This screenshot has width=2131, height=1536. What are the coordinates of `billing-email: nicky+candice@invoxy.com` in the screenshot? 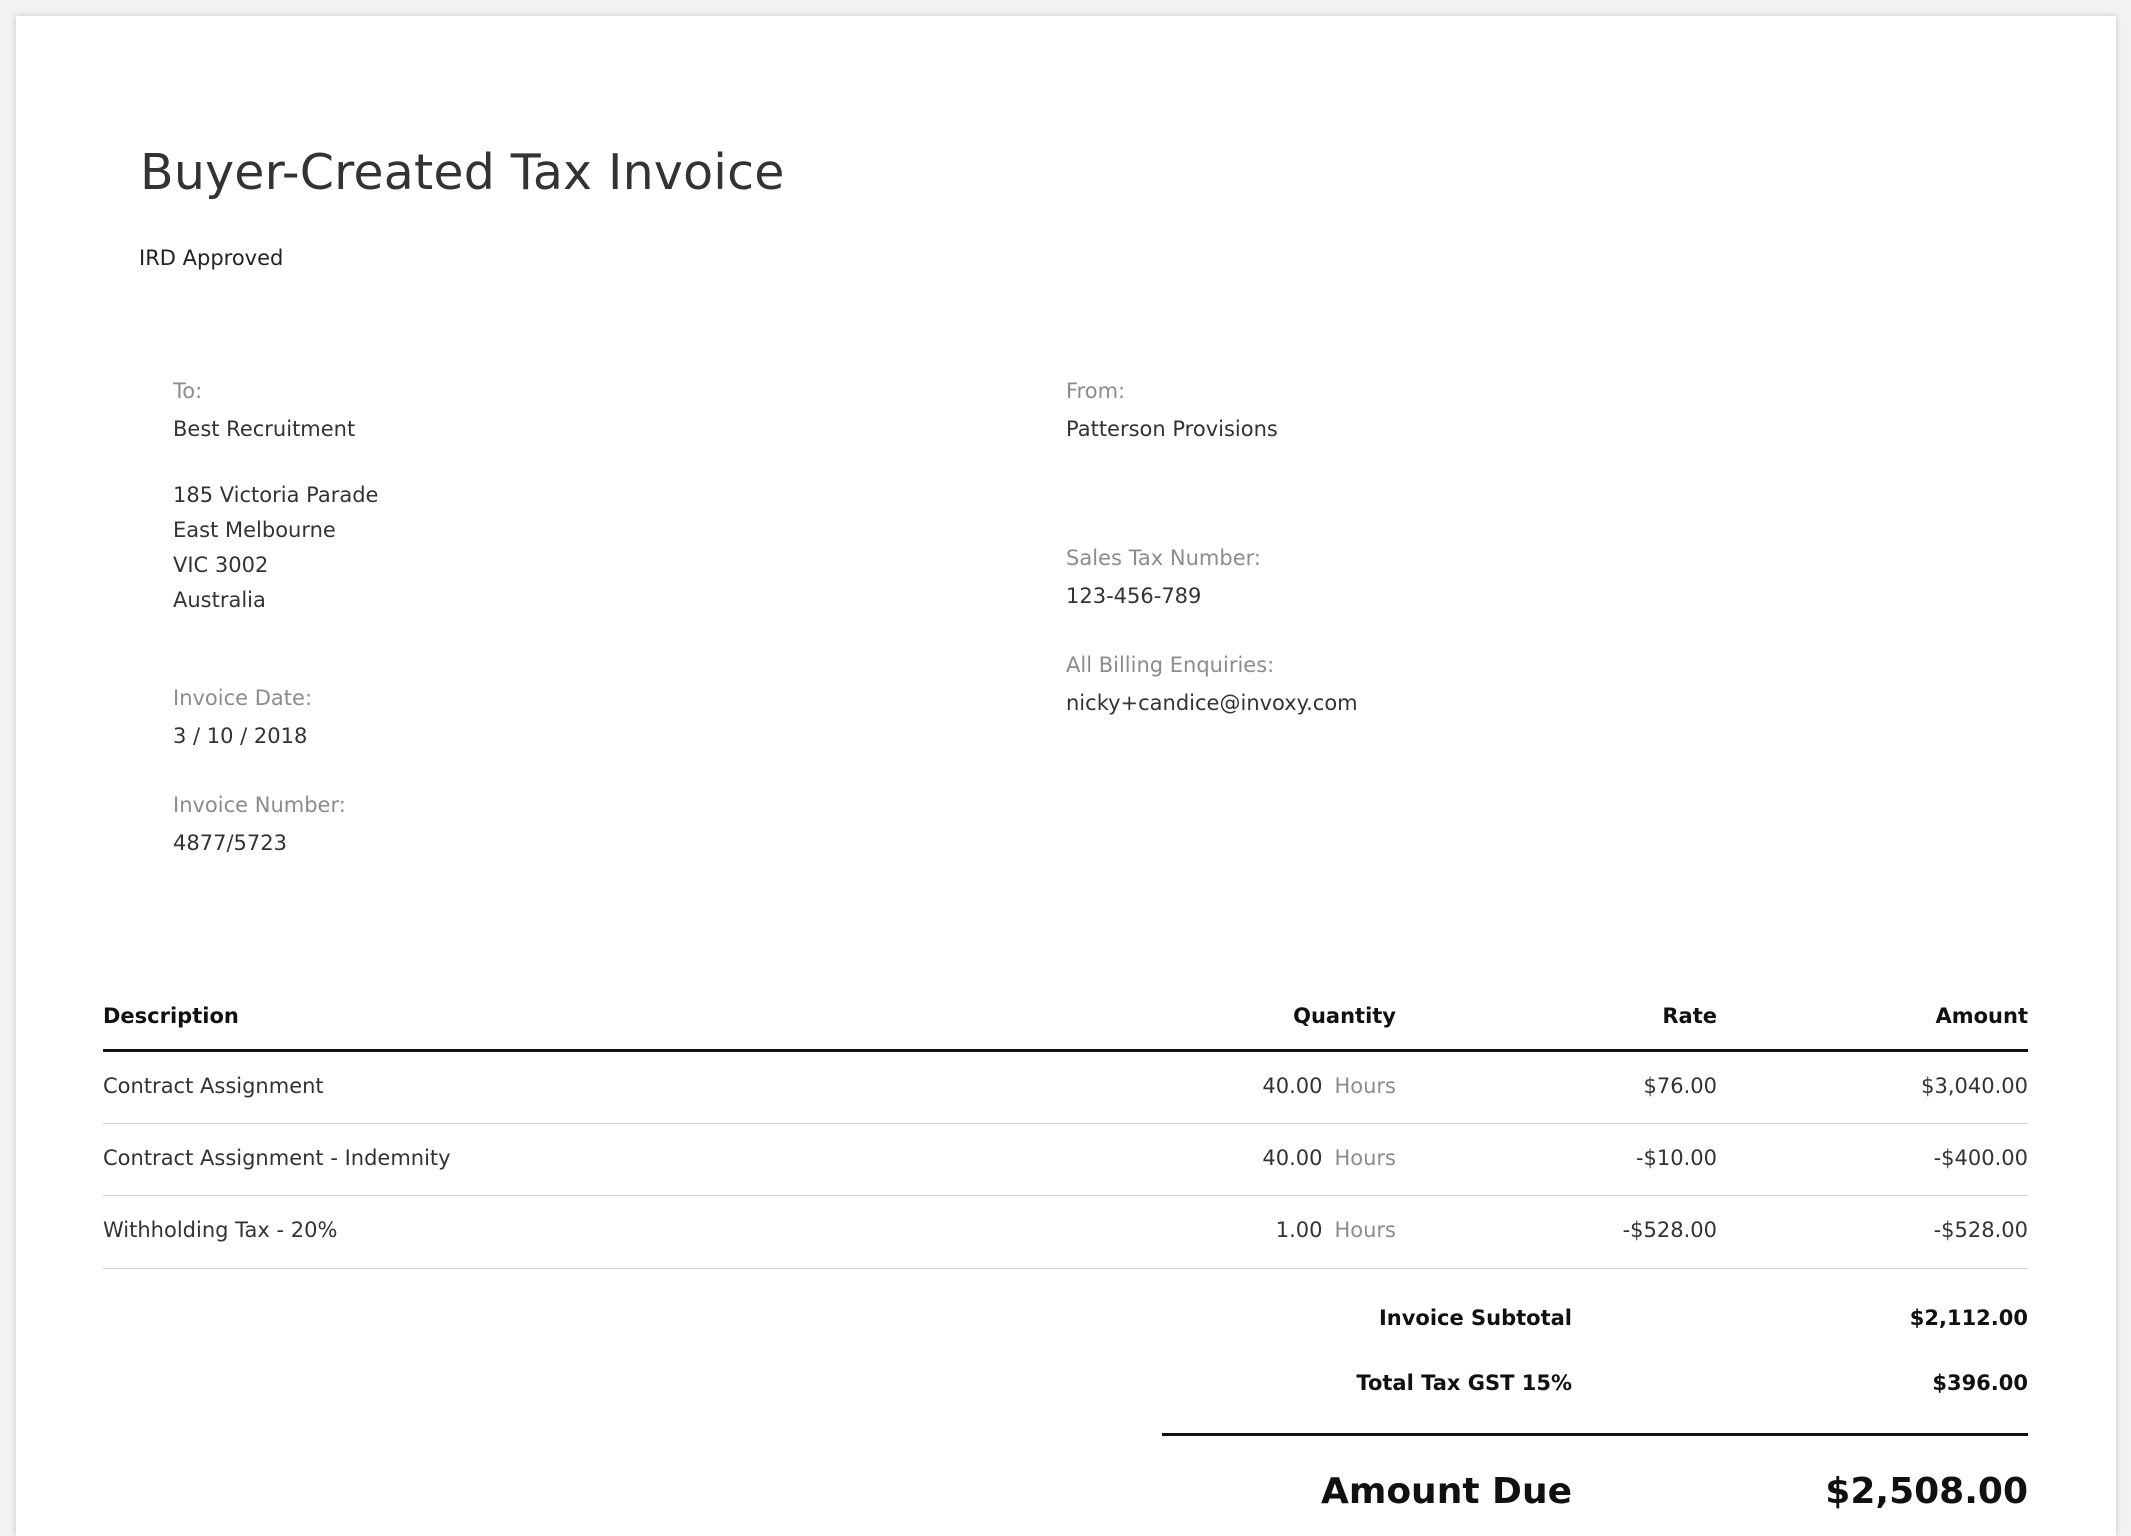 It's located at (1212, 703).